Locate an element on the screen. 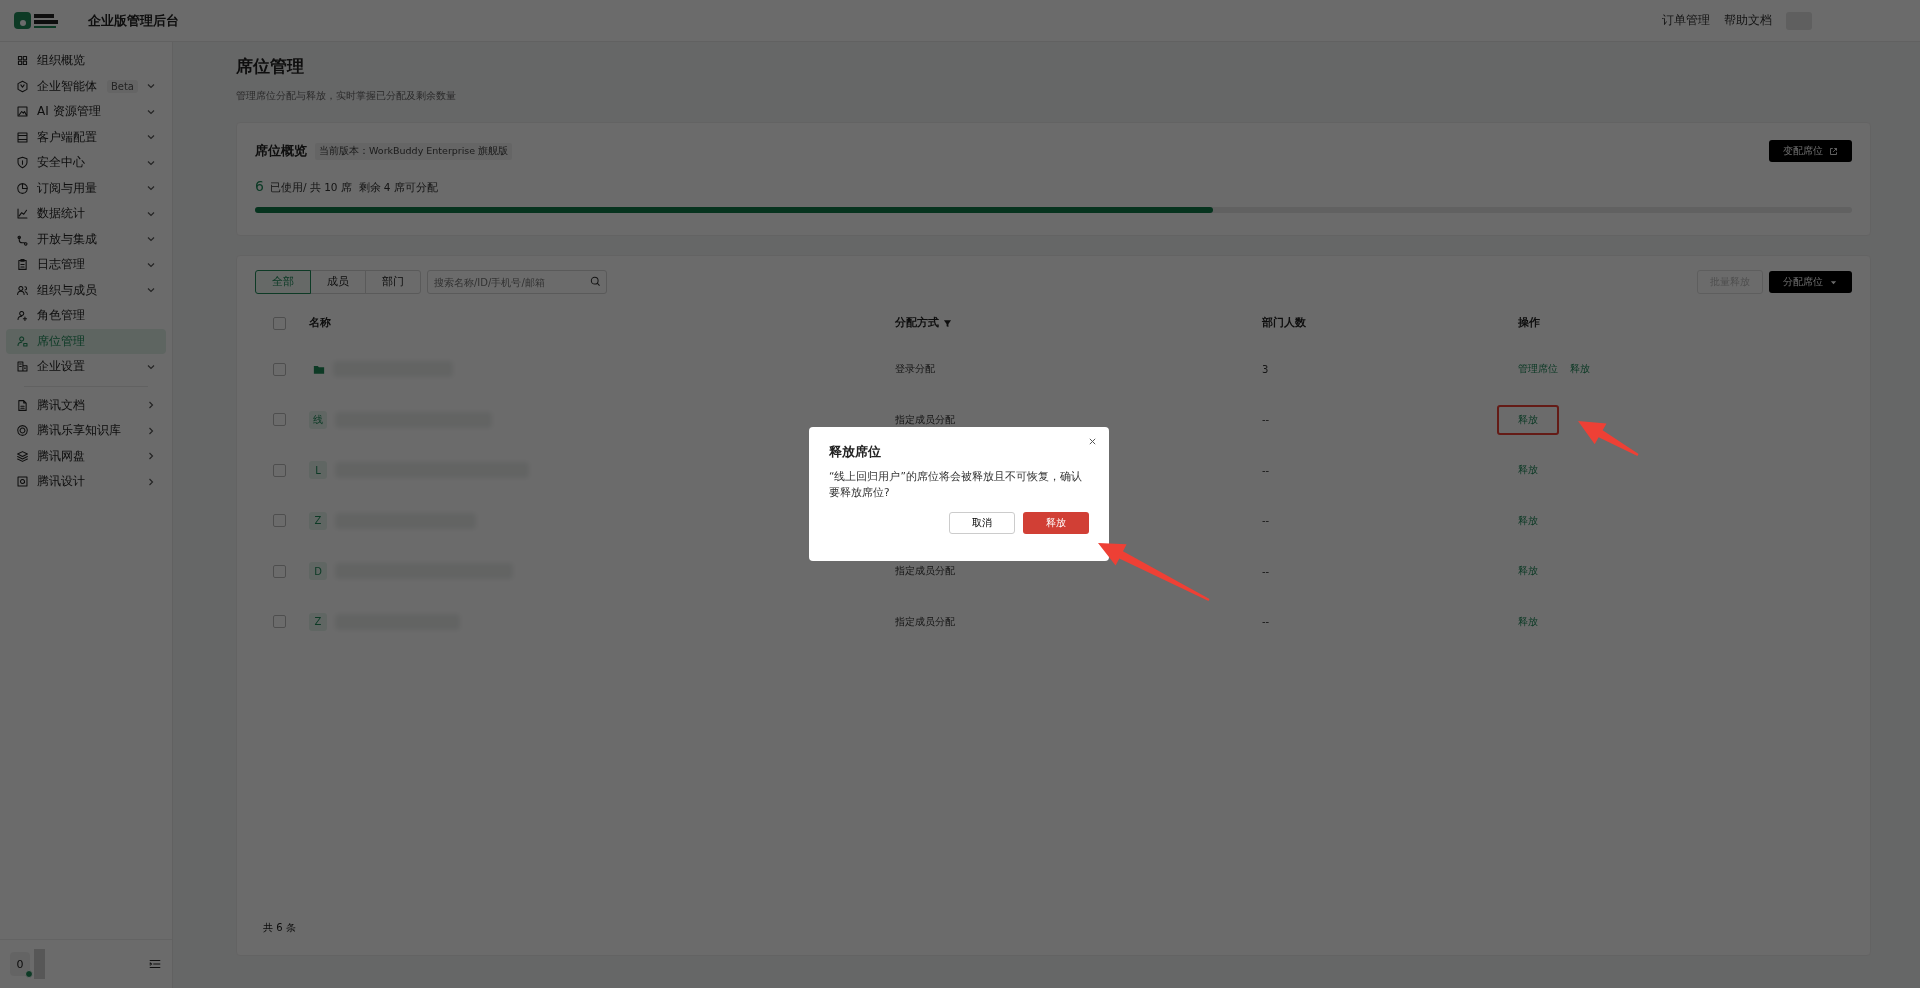  external-link-icon is located at coordinates (1833, 151).